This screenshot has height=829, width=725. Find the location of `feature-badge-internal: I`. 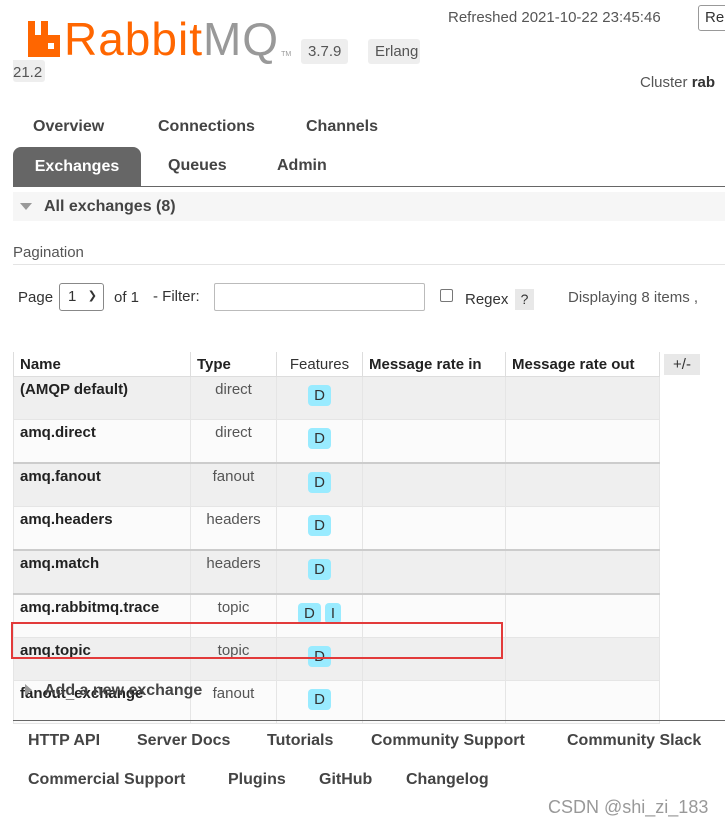

feature-badge-internal: I is located at coordinates (332, 613).